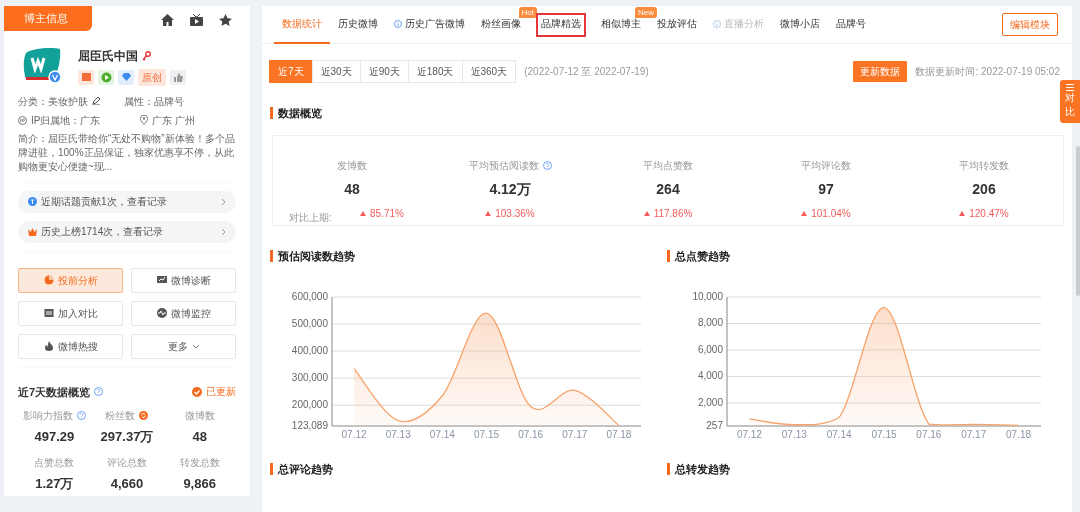 This screenshot has width=1080, height=512. I want to click on stat-label: 评论总数, so click(127, 462).